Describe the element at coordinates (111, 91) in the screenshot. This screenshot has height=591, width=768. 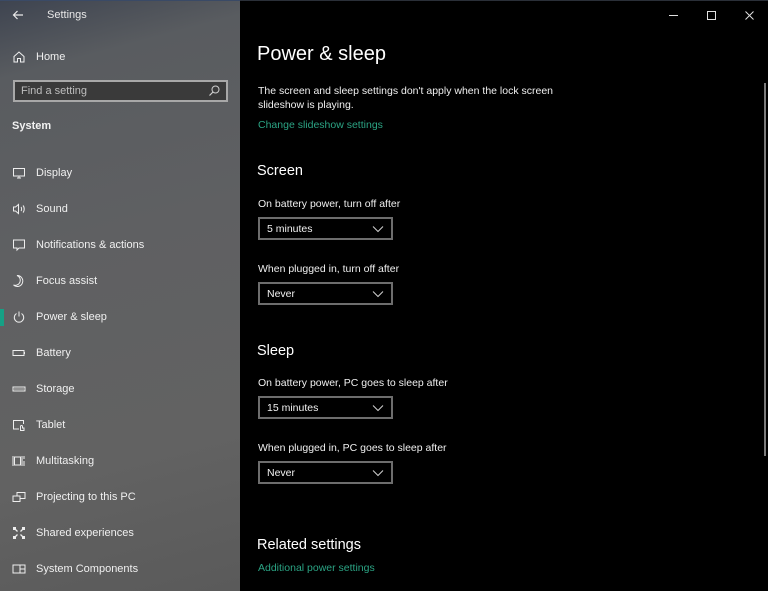
I see `search-input` at that location.